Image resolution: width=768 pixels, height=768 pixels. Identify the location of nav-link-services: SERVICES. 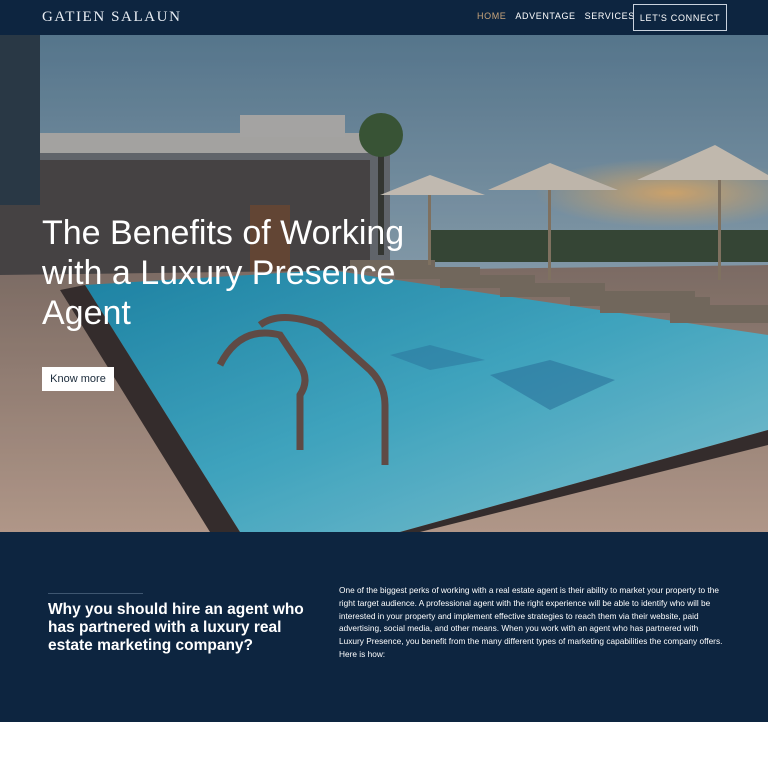
(610, 16).